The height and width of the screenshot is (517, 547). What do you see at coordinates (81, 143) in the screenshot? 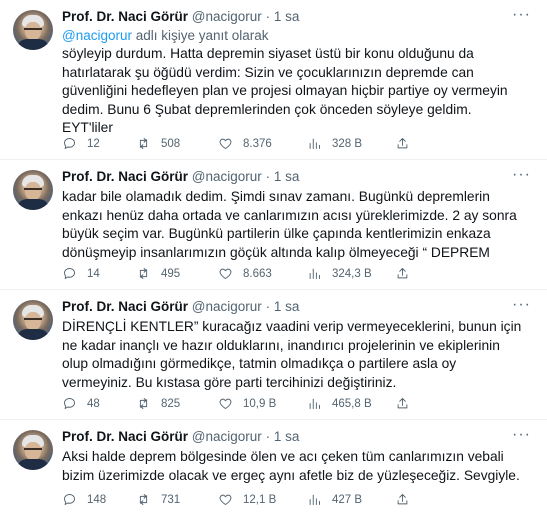
I see `reply-button: 12` at bounding box center [81, 143].